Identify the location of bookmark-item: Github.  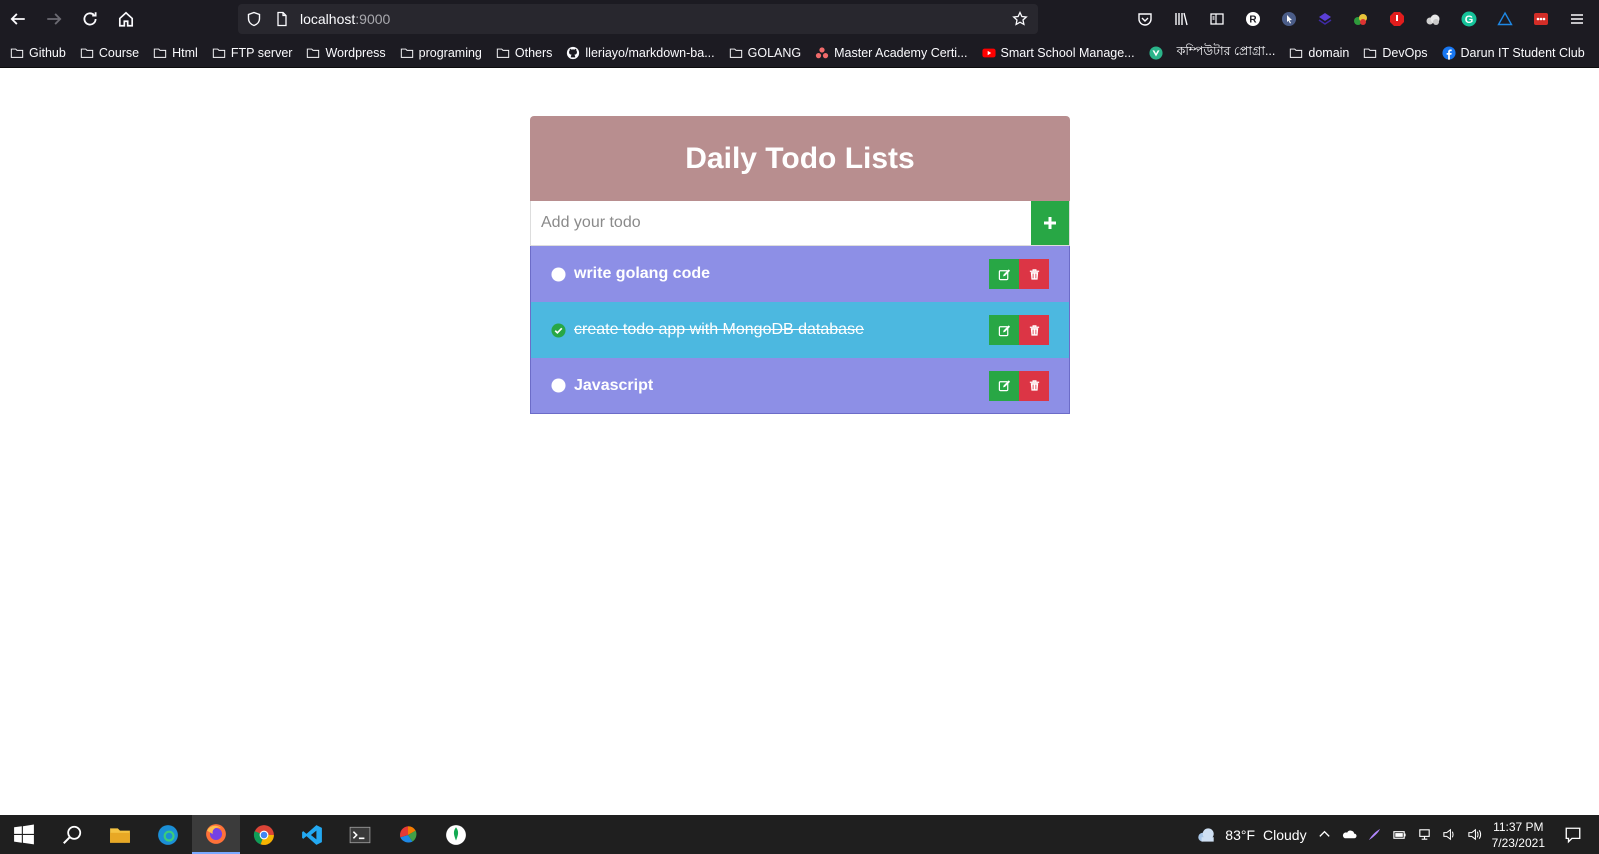
(38, 53).